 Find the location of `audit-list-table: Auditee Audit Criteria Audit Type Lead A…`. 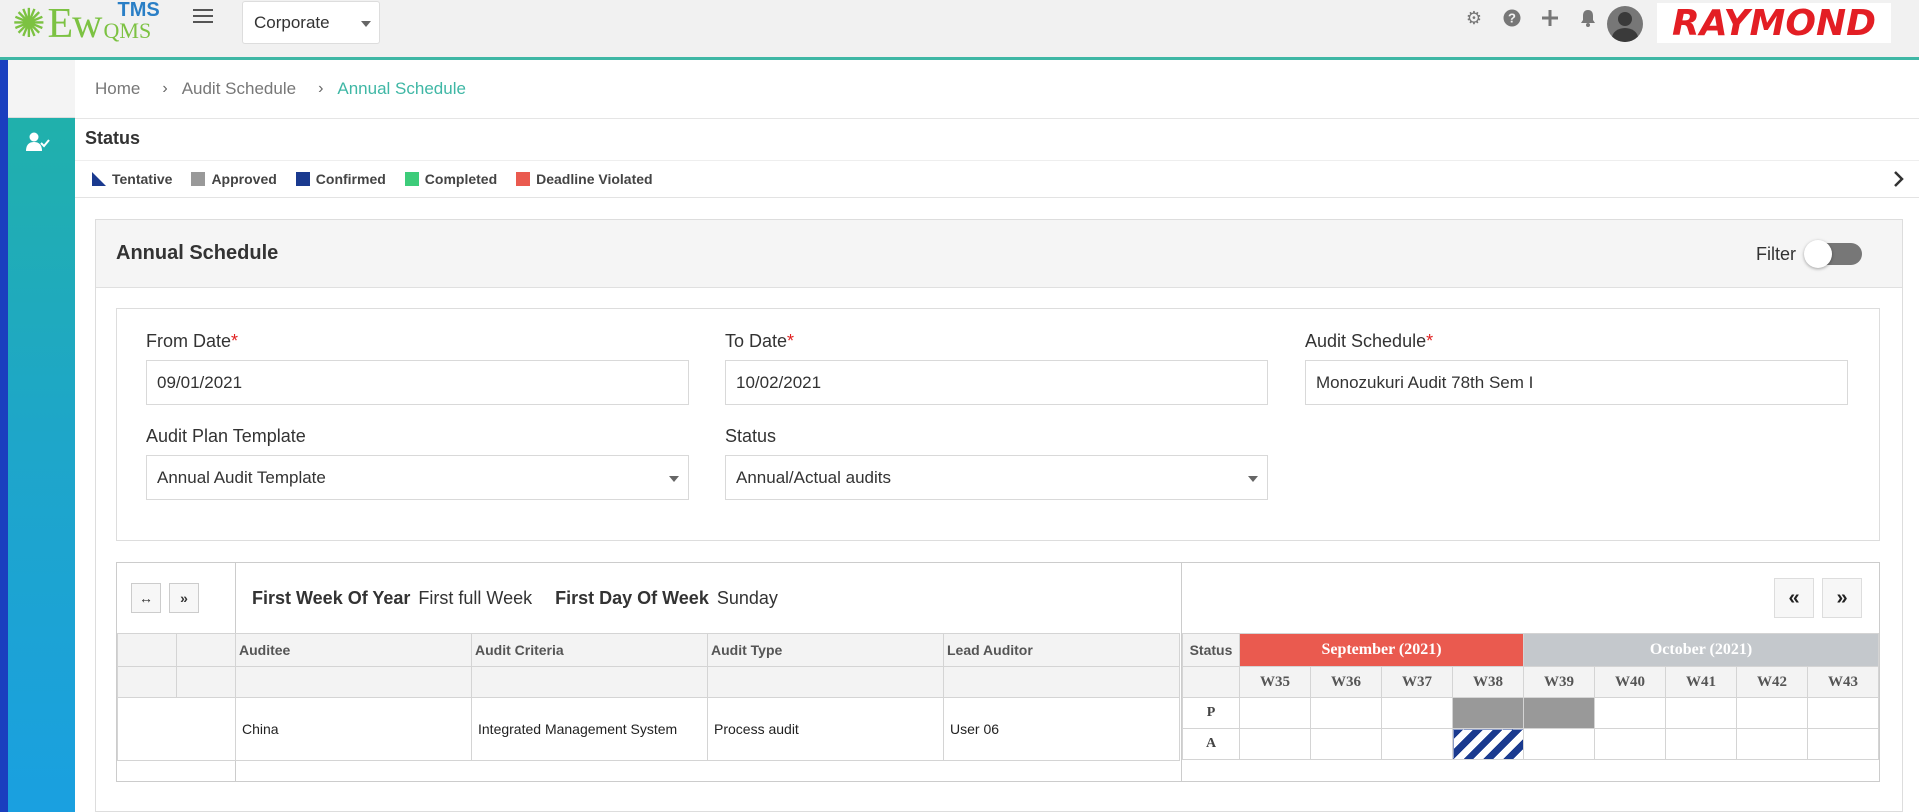

audit-list-table: Auditee Audit Criteria Audit Type Lead A… is located at coordinates (648, 697).